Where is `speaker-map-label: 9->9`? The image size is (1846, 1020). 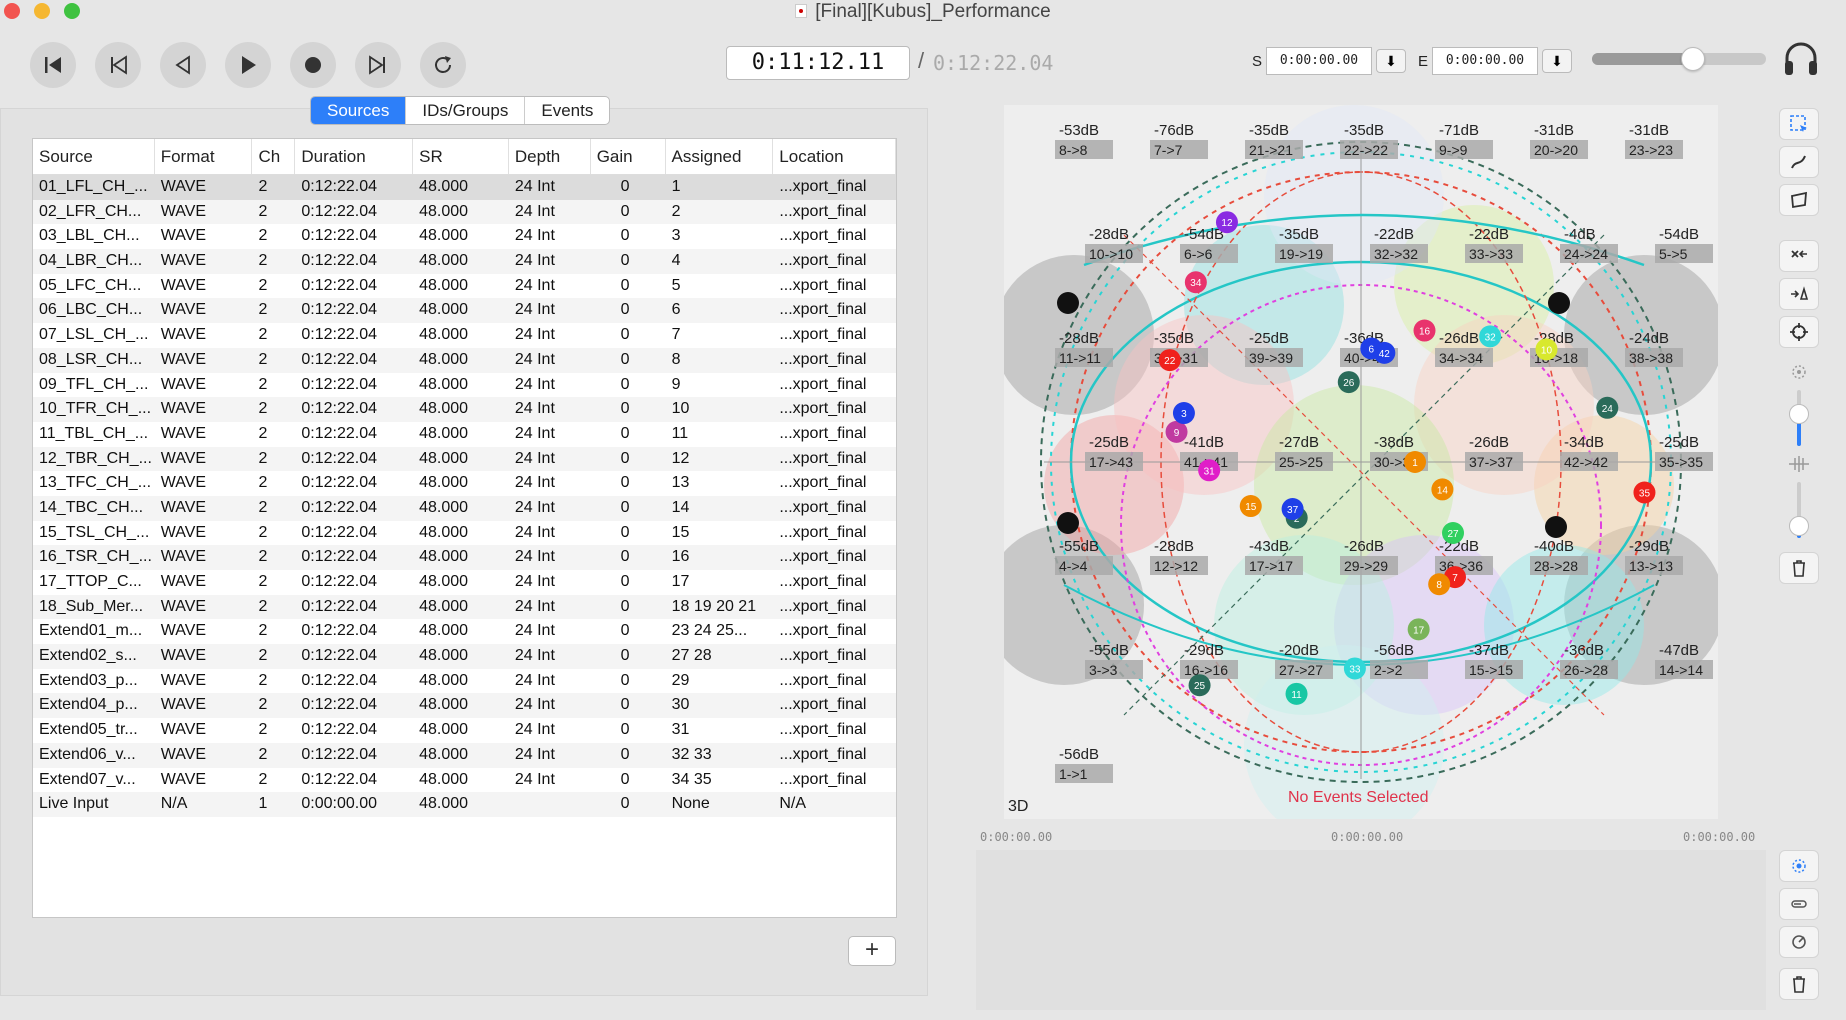 speaker-map-label: 9->9 is located at coordinates (1453, 150).